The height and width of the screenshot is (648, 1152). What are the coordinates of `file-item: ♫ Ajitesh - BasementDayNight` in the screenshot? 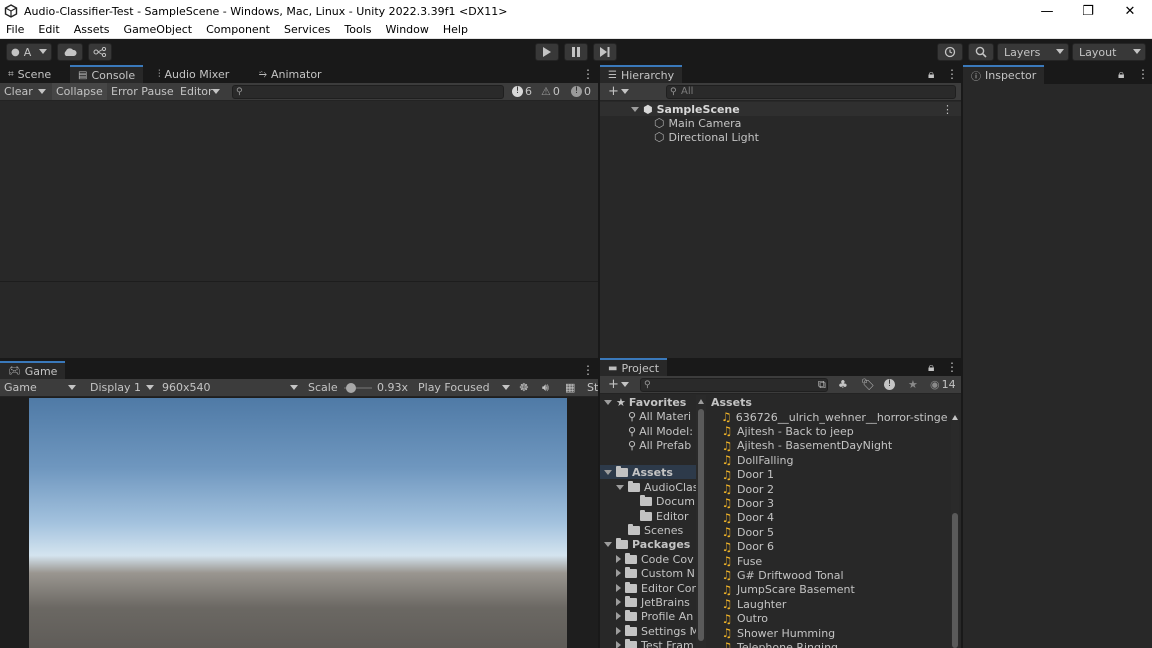 It's located at (834, 446).